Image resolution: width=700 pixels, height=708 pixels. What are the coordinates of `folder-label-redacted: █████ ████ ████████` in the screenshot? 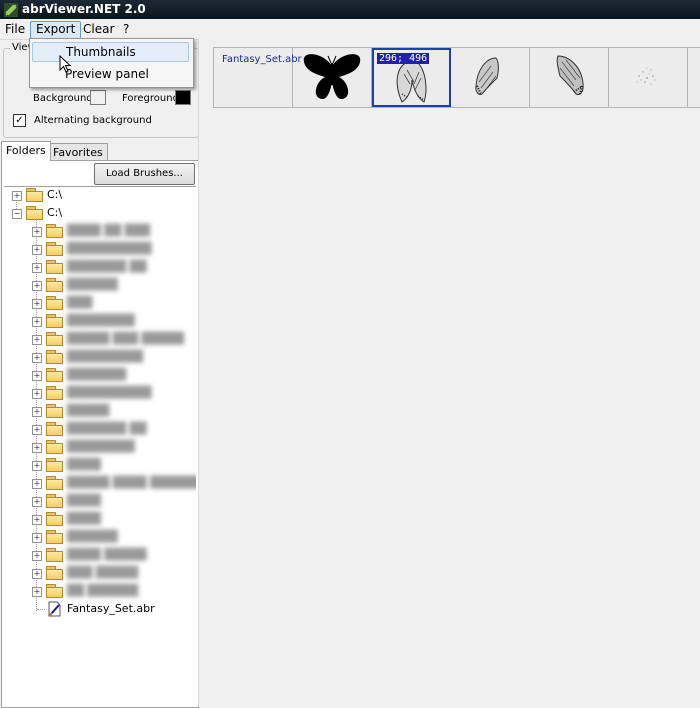 It's located at (131, 482).